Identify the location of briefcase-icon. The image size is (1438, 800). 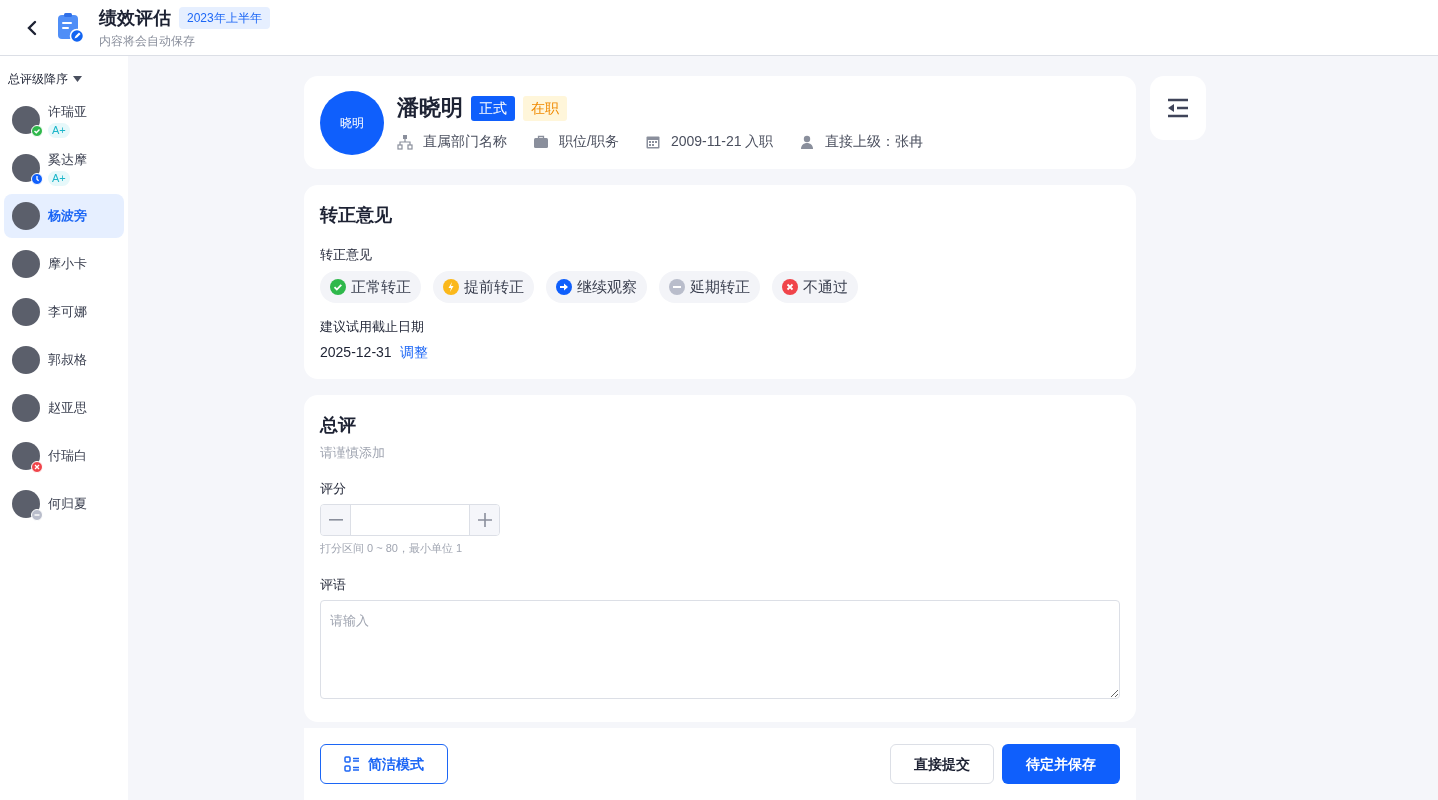
(541, 141).